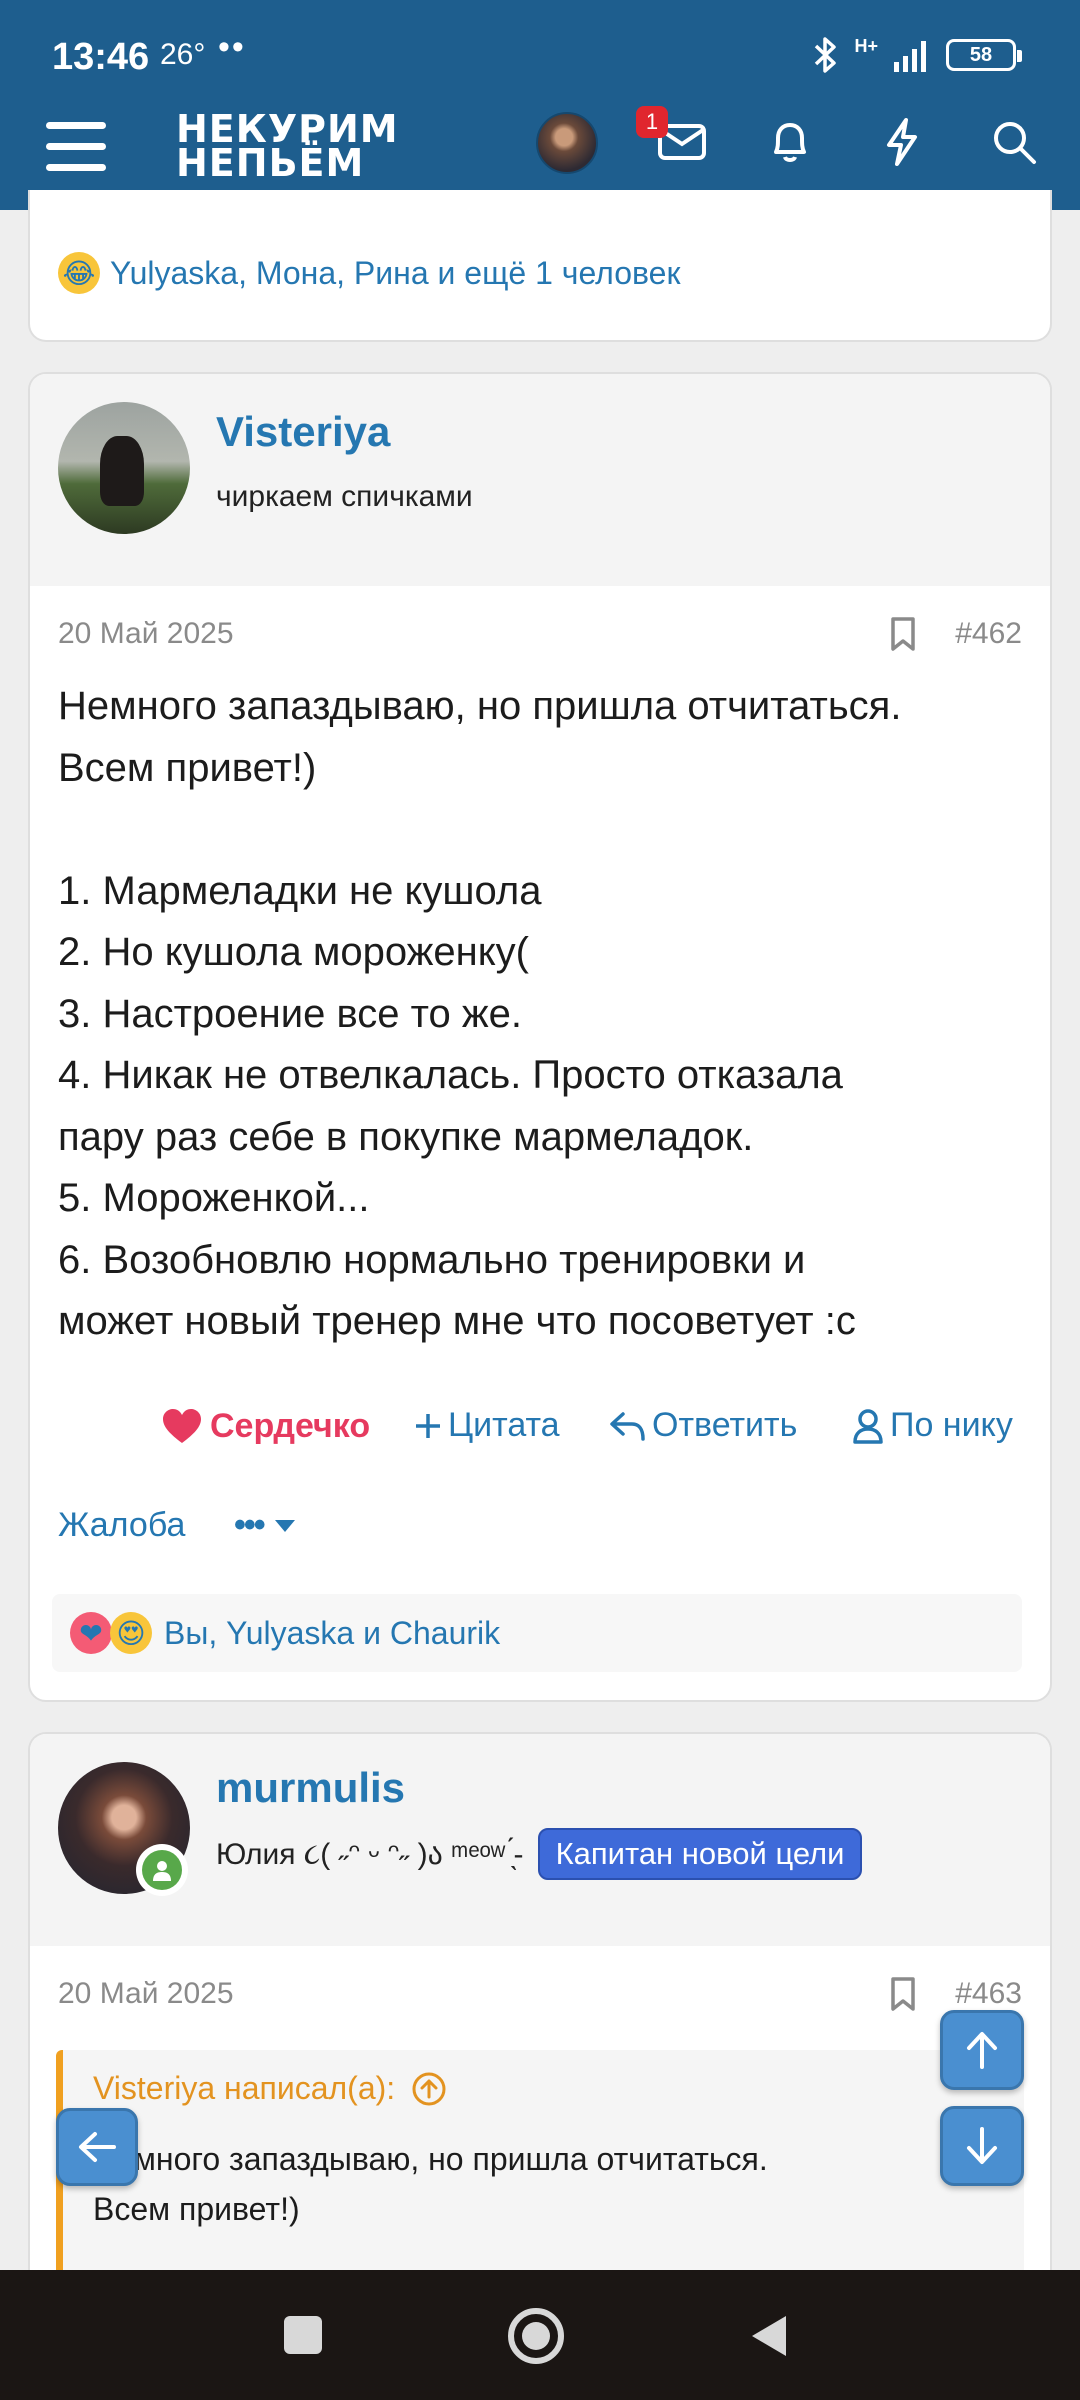 The image size is (1080, 2400). I want to click on post-meta: 20 Май 2025 #463, so click(540, 1994).